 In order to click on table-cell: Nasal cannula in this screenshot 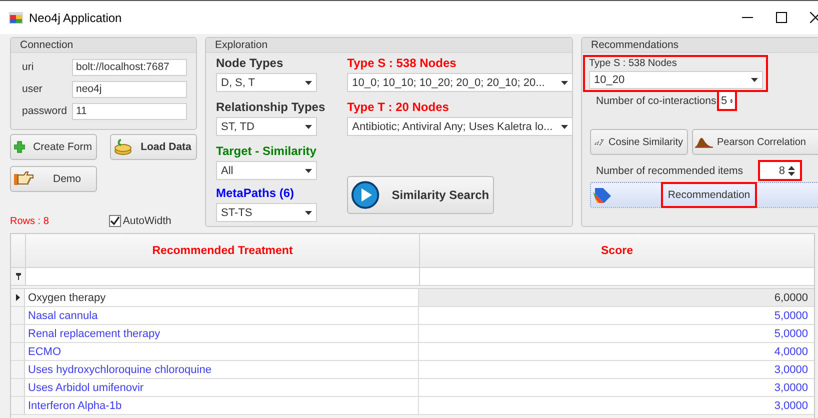, I will do `click(222, 315)`.